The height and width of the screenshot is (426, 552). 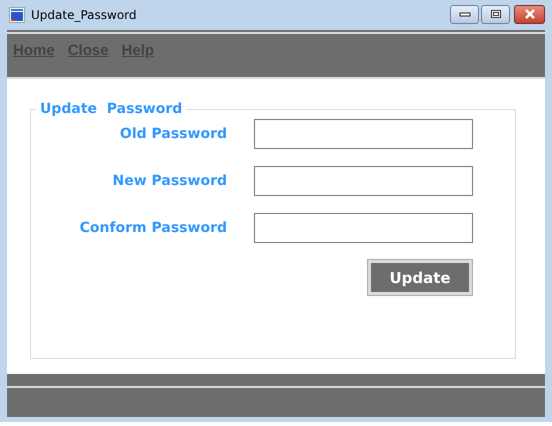 I want to click on update-button: Update, so click(x=420, y=277).